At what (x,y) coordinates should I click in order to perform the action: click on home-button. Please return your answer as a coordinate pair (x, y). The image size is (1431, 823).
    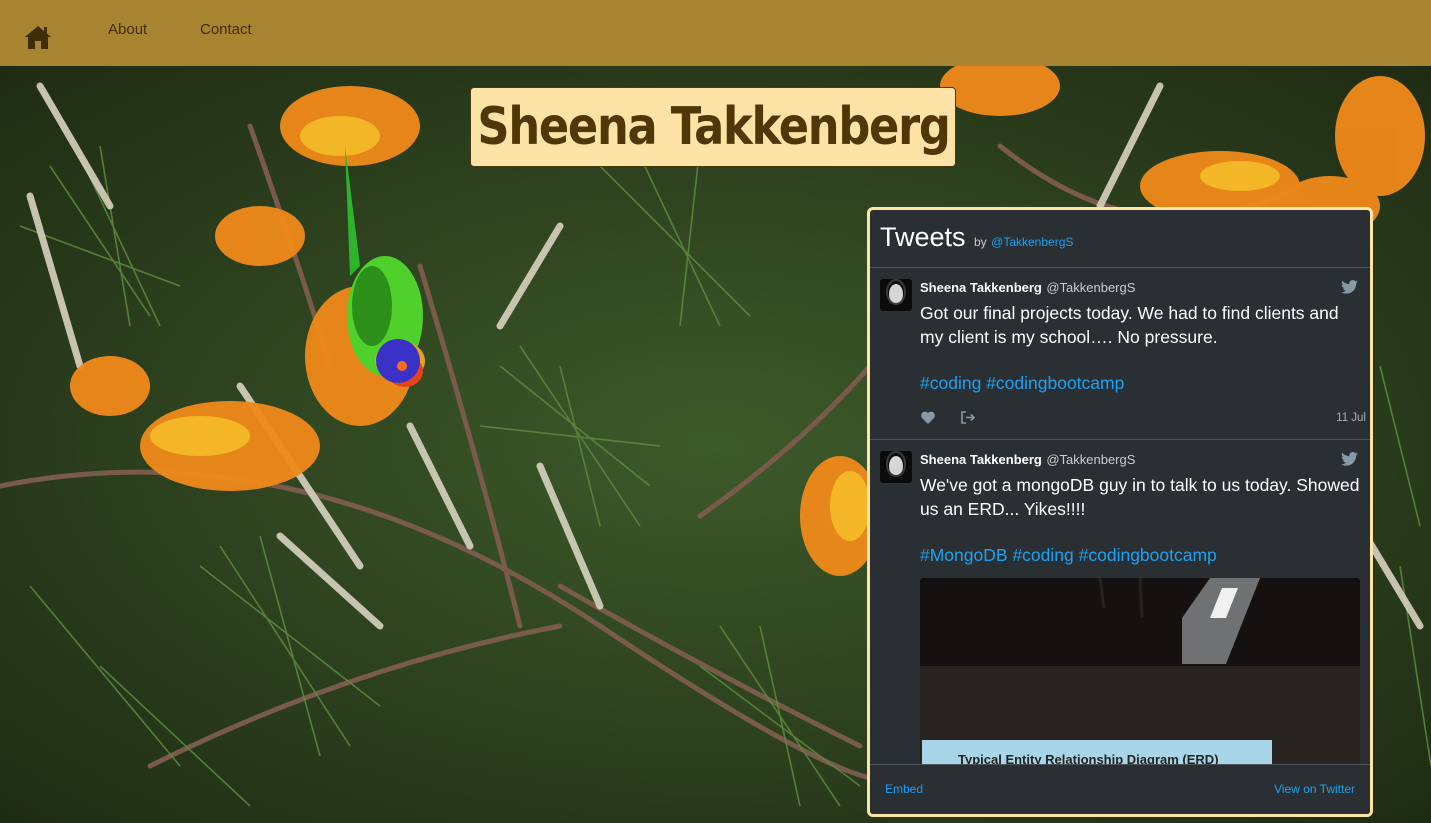
    Looking at the image, I should click on (38, 37).